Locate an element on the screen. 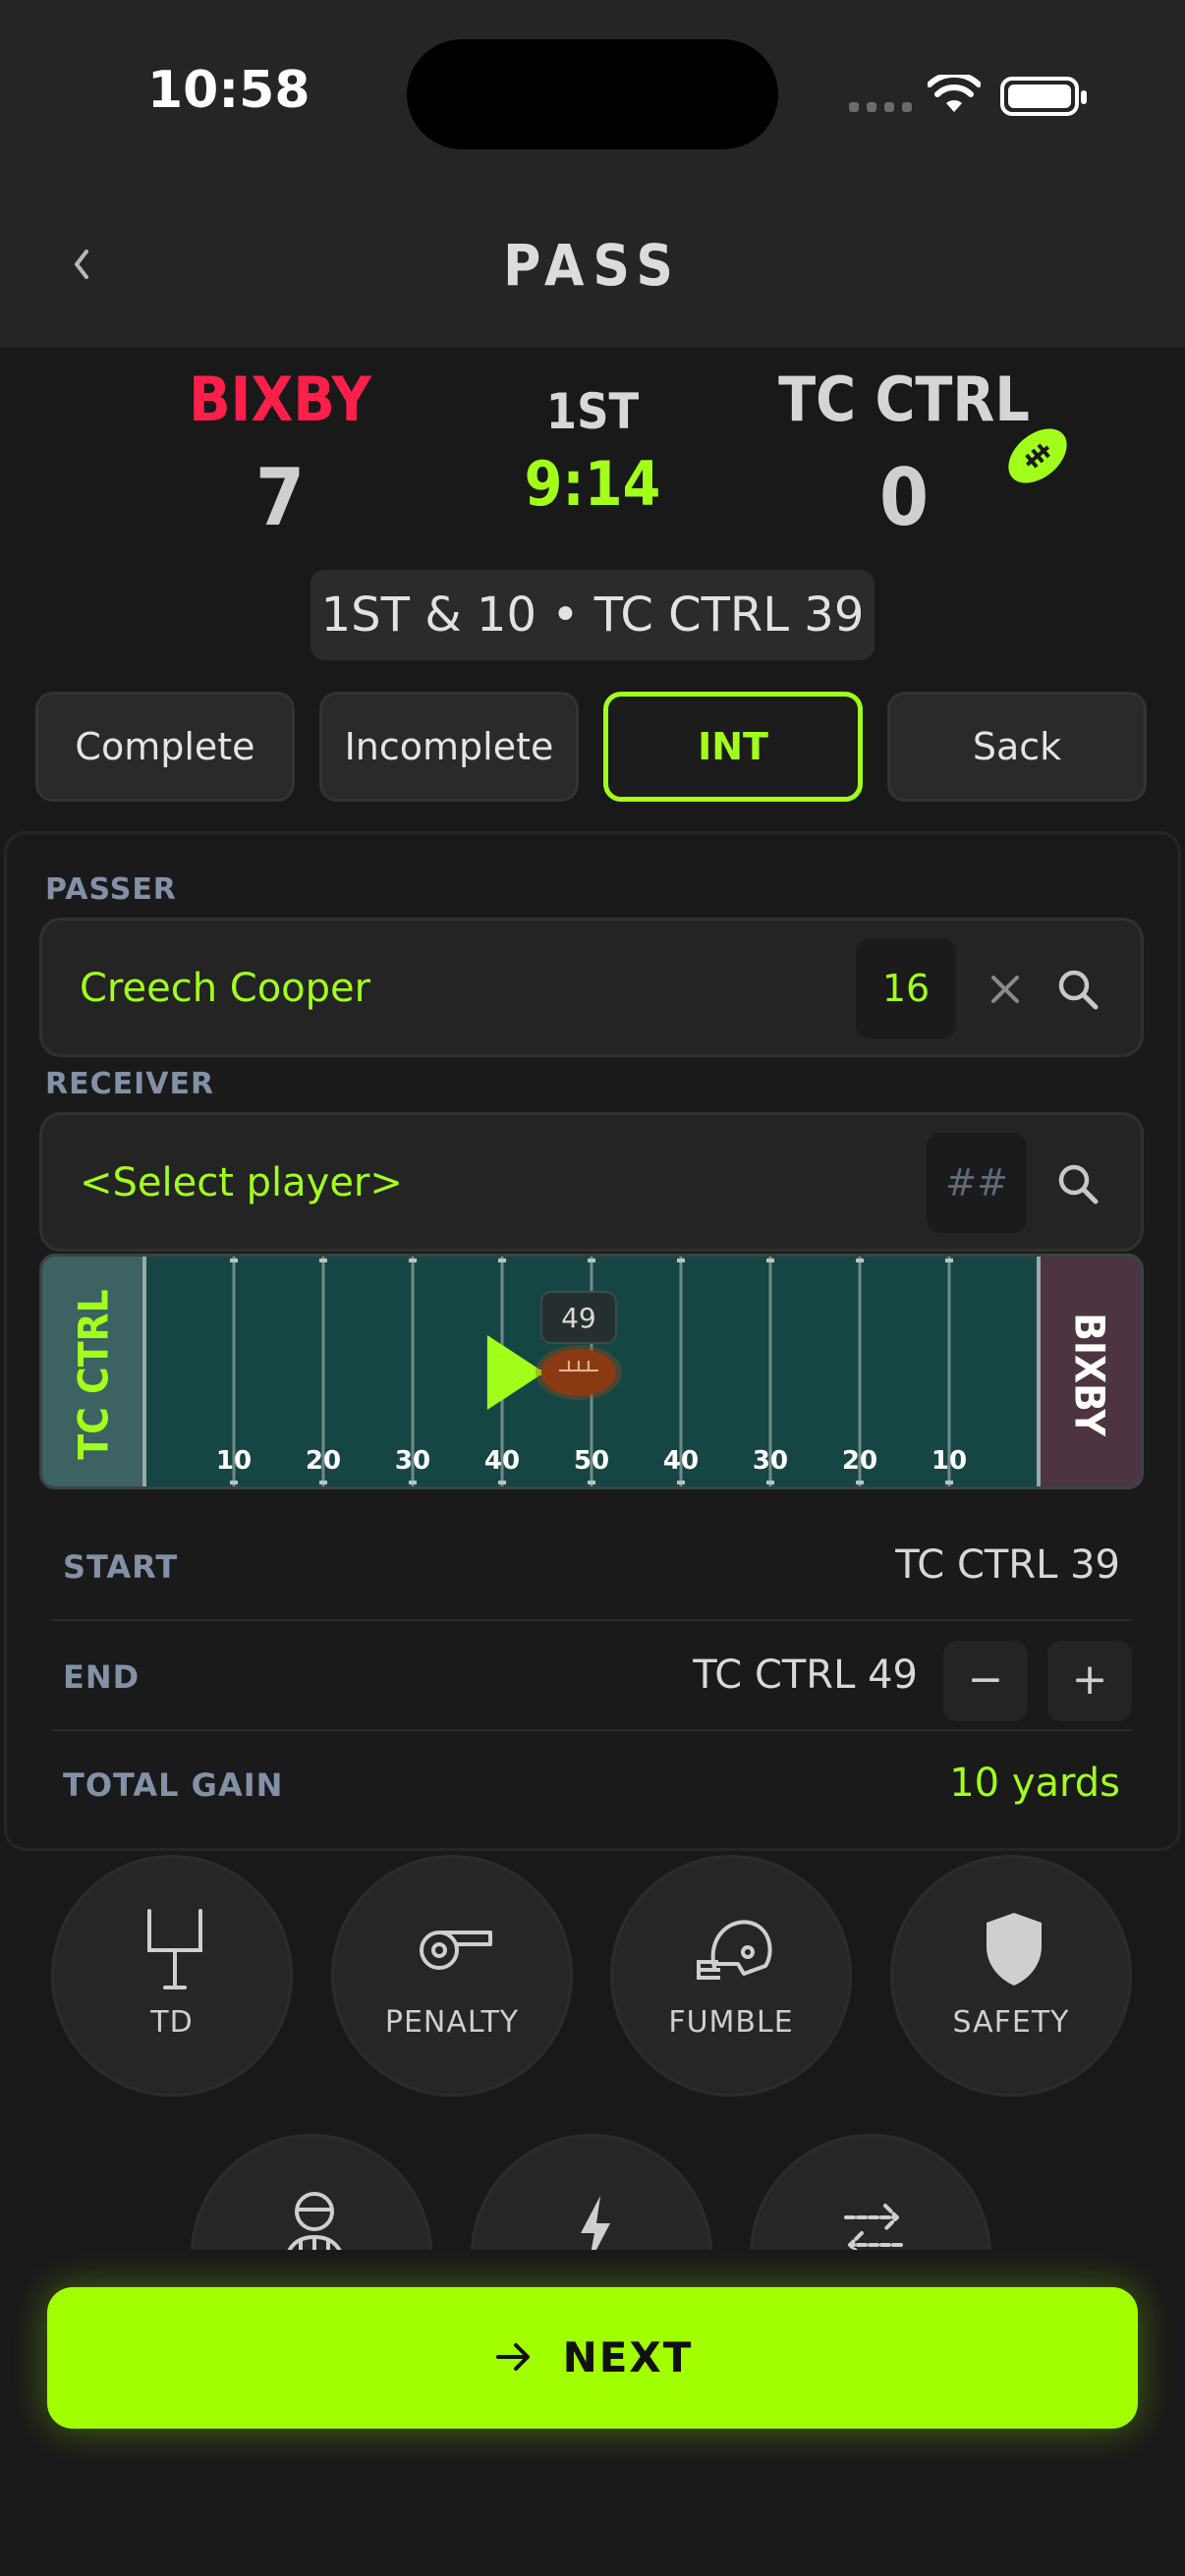 This screenshot has height=2576, width=1185. total-gain-row: TOTAL GAIN 10 yards is located at coordinates (592, 1785).